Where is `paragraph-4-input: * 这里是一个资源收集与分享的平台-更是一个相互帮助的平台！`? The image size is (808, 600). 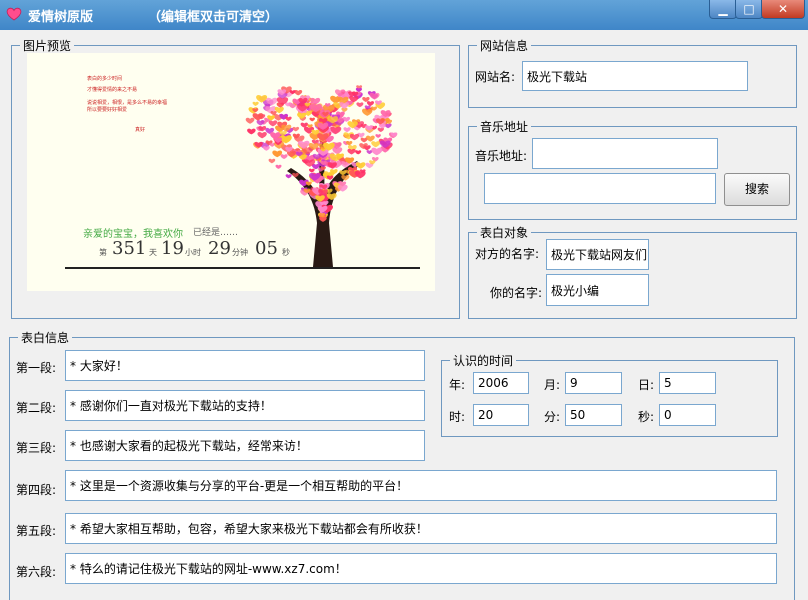 paragraph-4-input: * 这里是一个资源收集与分享的平台-更是一个相互帮助的平台！ is located at coordinates (421, 485).